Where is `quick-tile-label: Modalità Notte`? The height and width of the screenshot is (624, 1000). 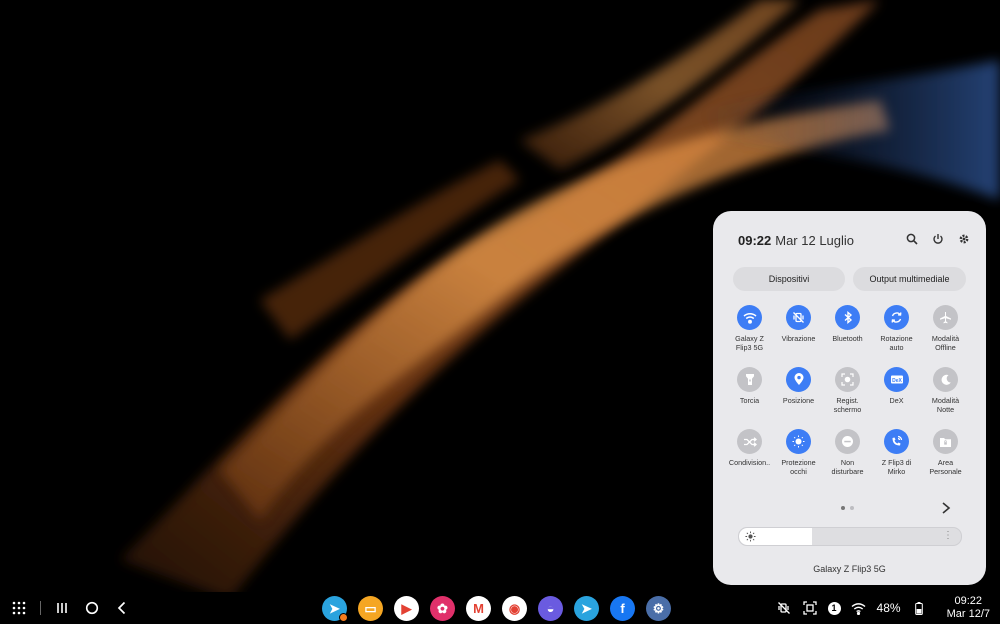 quick-tile-label: Modalità Notte is located at coordinates (945, 405).